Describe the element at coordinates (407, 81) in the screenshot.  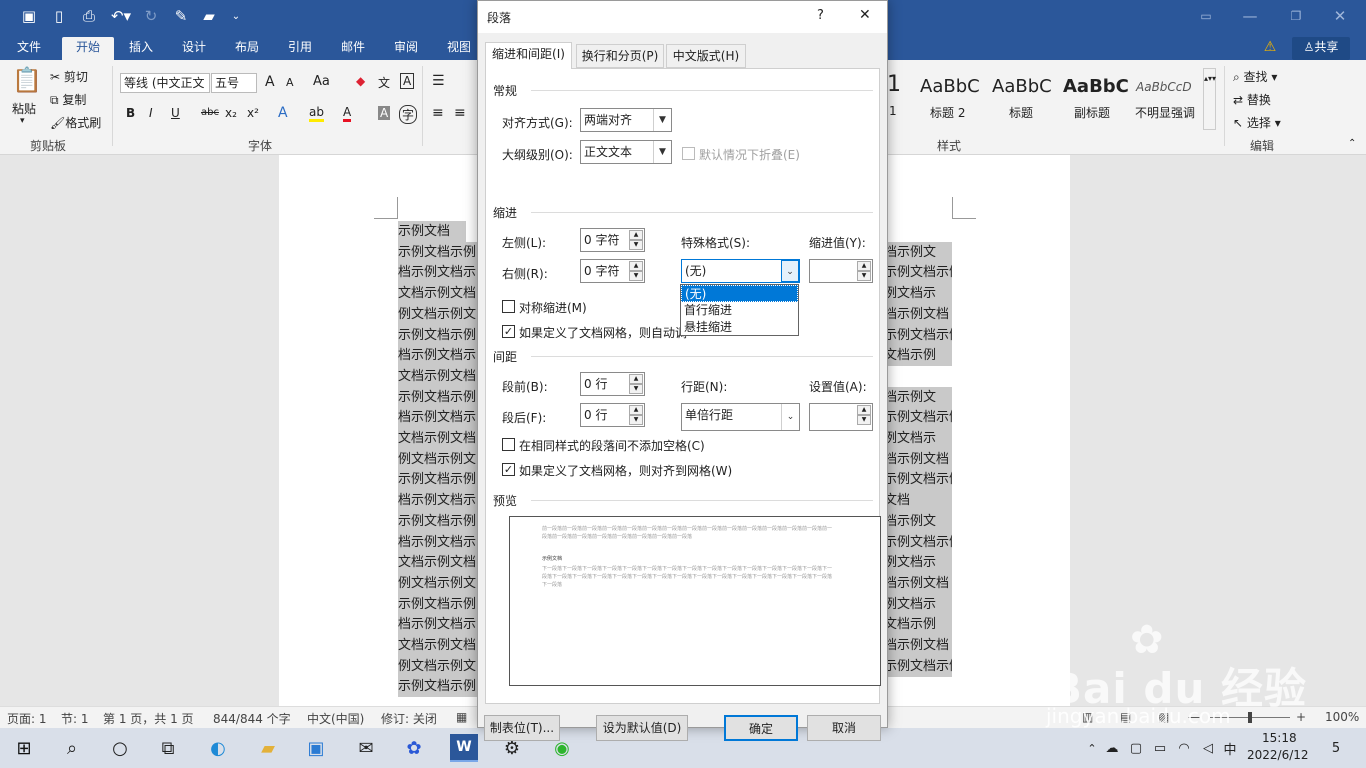
I see `char-border-button: A` at that location.